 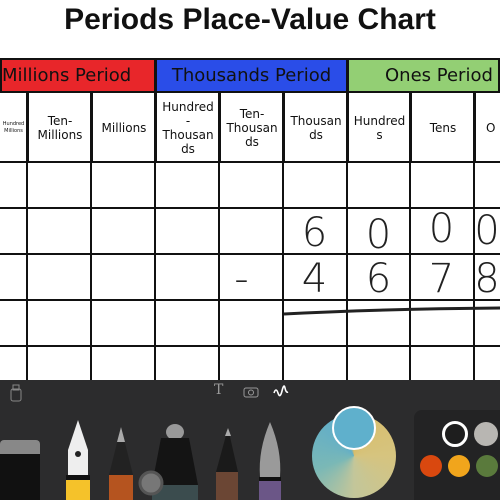 I want to click on tools-tray, so click(x=173, y=460).